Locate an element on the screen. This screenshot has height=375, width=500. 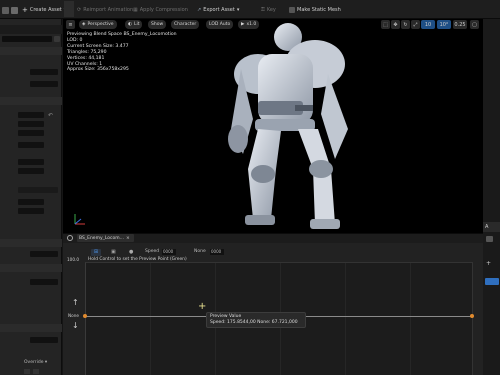
key-button: ⚿ Key is located at coordinates (268, 10).